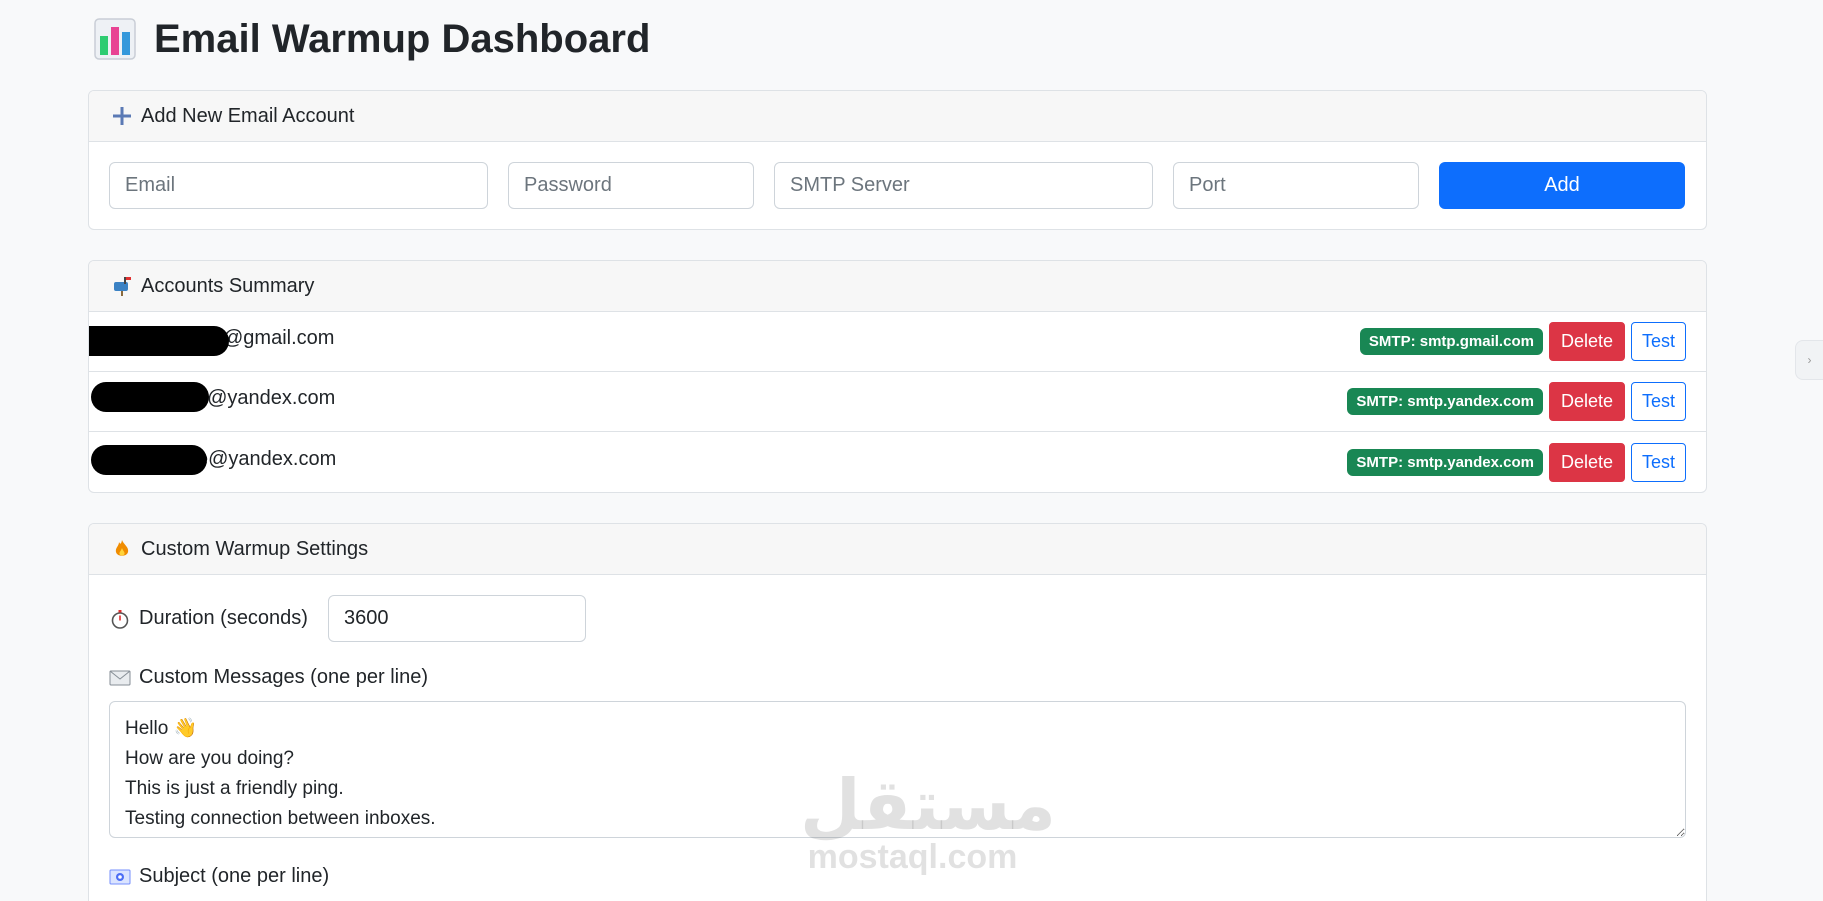  I want to click on plus-icon, so click(122, 116).